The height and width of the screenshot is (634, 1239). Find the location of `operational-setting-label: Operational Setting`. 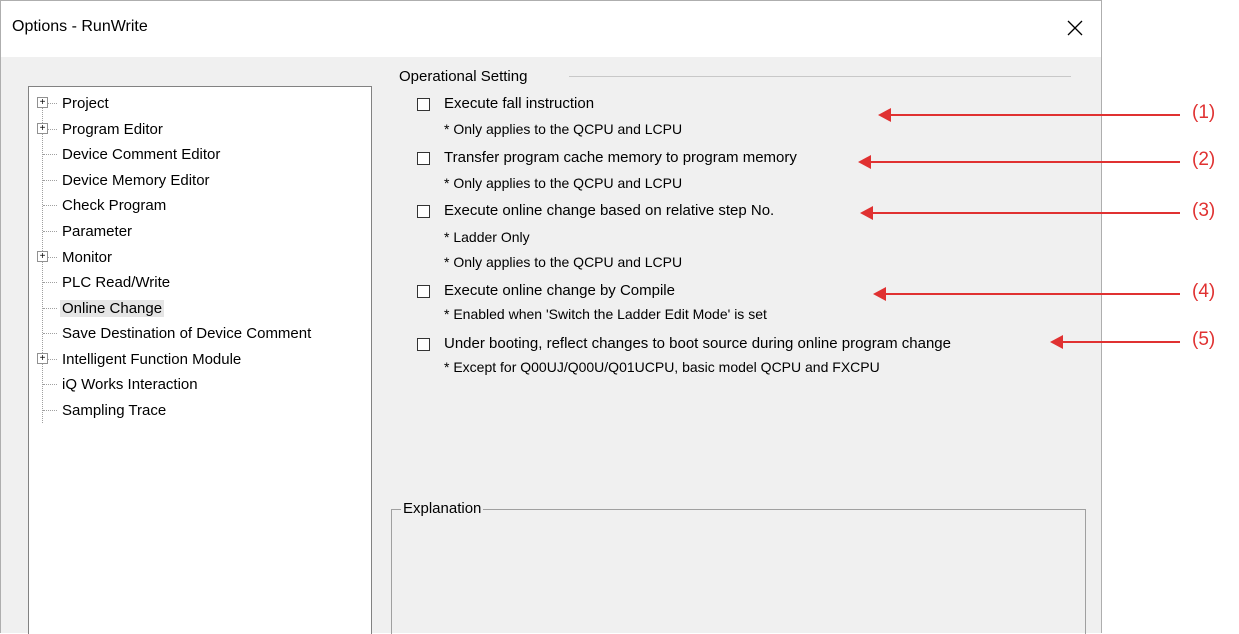

operational-setting-label: Operational Setting is located at coordinates (466, 76).